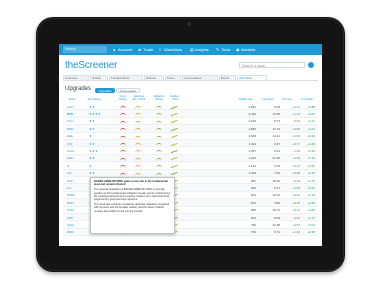  I want to click on tab-funds-indices: Funds/Indices, so click(126, 77).